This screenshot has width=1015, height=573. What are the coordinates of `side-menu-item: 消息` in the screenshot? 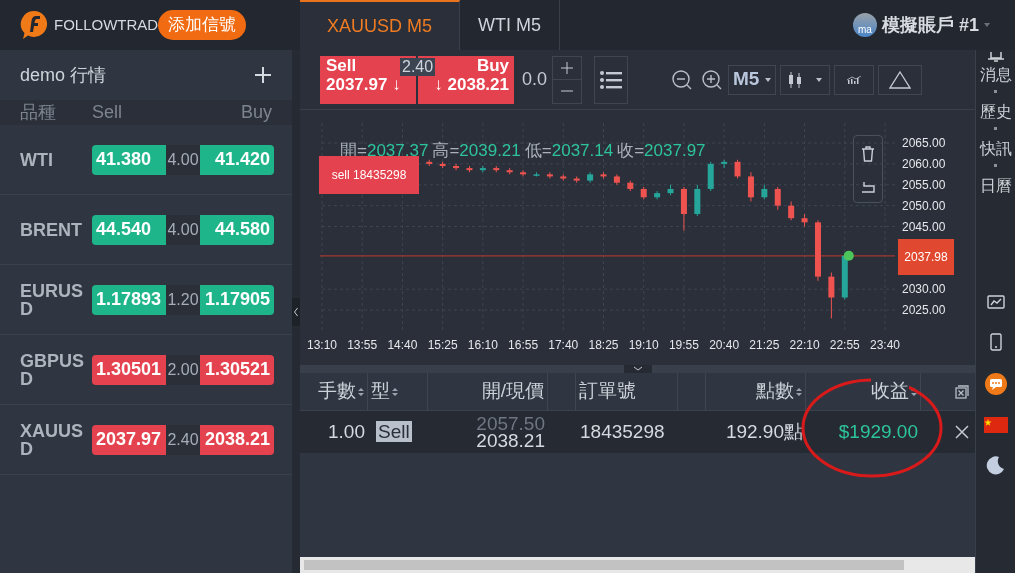 It's located at (995, 75).